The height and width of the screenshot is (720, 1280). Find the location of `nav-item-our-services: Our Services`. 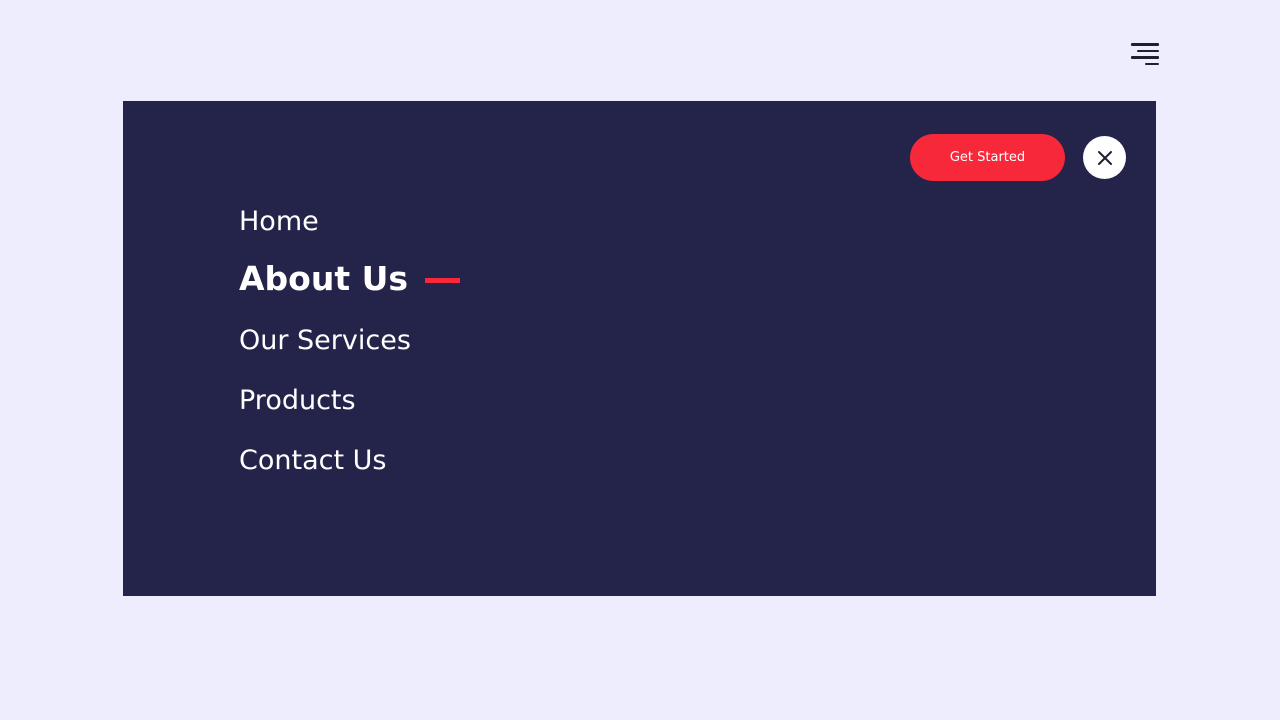

nav-item-our-services: Our Services is located at coordinates (325, 340).